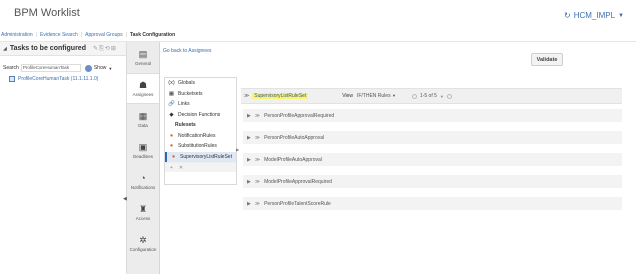  Describe the element at coordinates (428, 96) in the screenshot. I see `pager-value: 1-5 of 5` at that location.